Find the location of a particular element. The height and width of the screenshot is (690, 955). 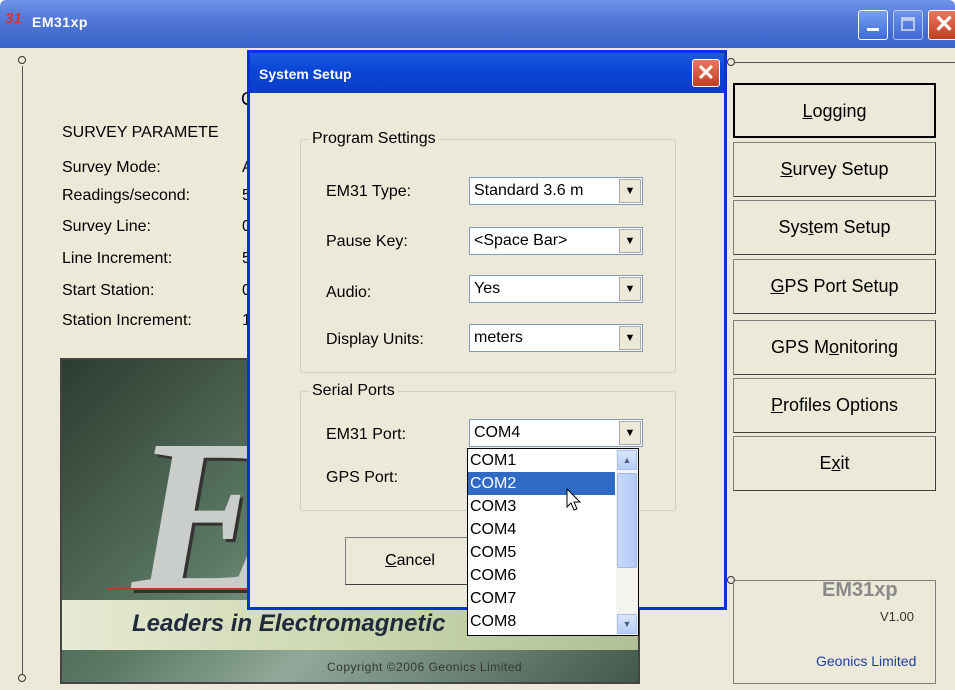

right-top-line is located at coordinates (845, 62).